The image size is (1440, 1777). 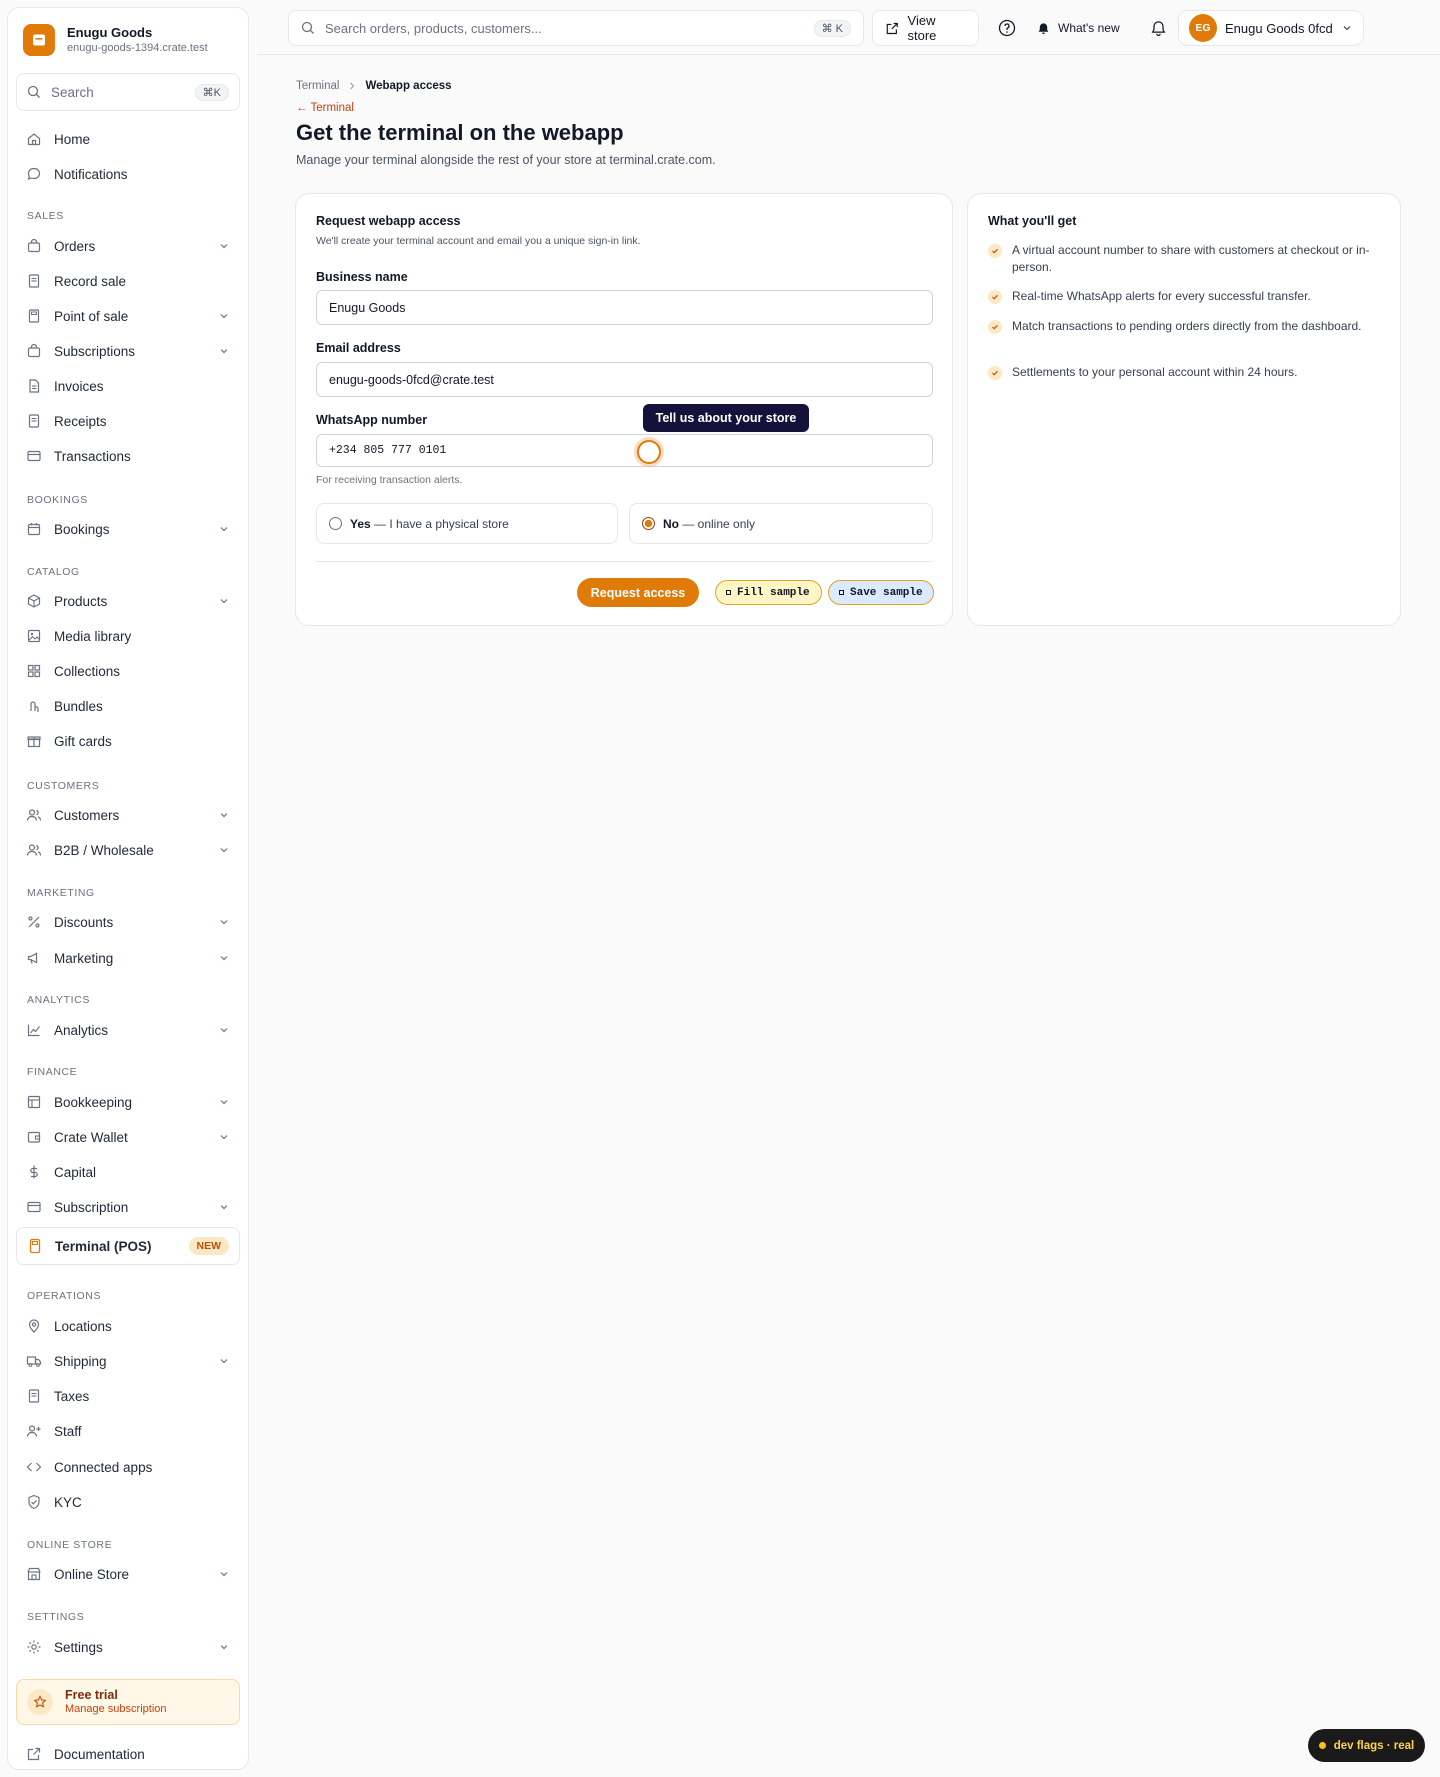 What do you see at coordinates (624, 307) in the screenshot?
I see `business-name-input: Enugu Goods` at bounding box center [624, 307].